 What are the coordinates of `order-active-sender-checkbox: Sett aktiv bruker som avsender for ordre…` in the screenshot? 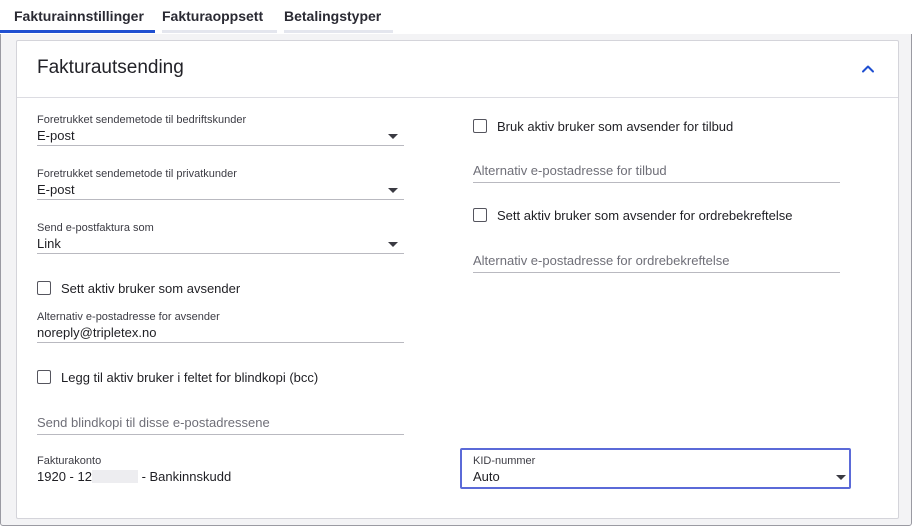 It's located at (663, 216).